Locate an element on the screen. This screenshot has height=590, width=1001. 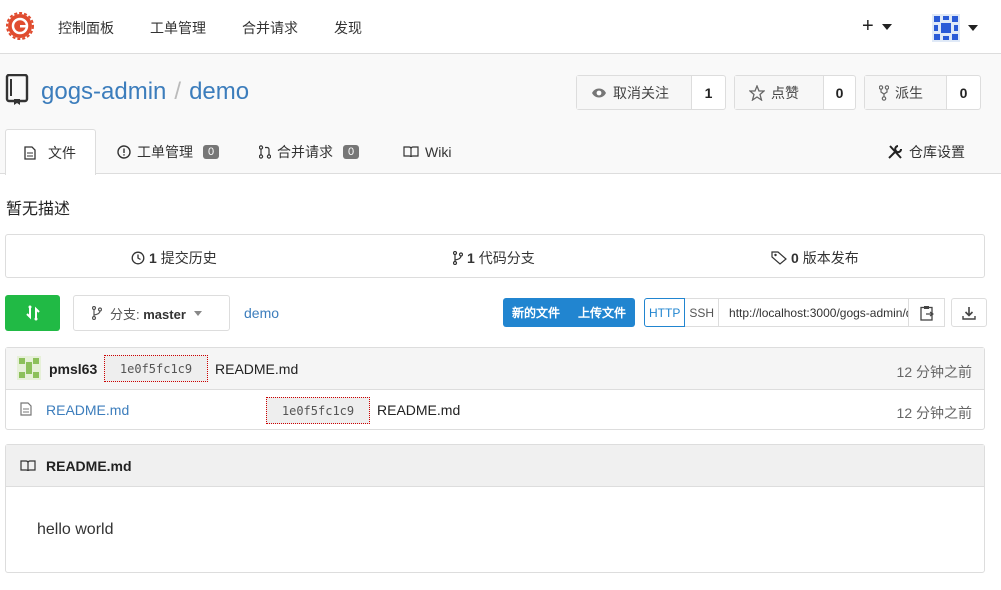
commit-message: README.md is located at coordinates (256, 369).